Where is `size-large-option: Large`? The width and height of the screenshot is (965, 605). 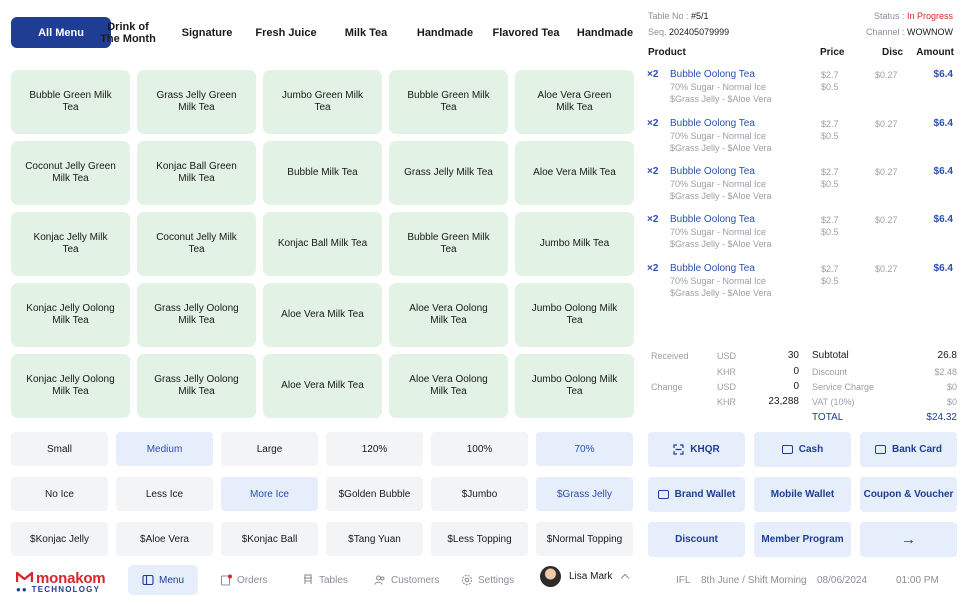
size-large-option: Large is located at coordinates (269, 449).